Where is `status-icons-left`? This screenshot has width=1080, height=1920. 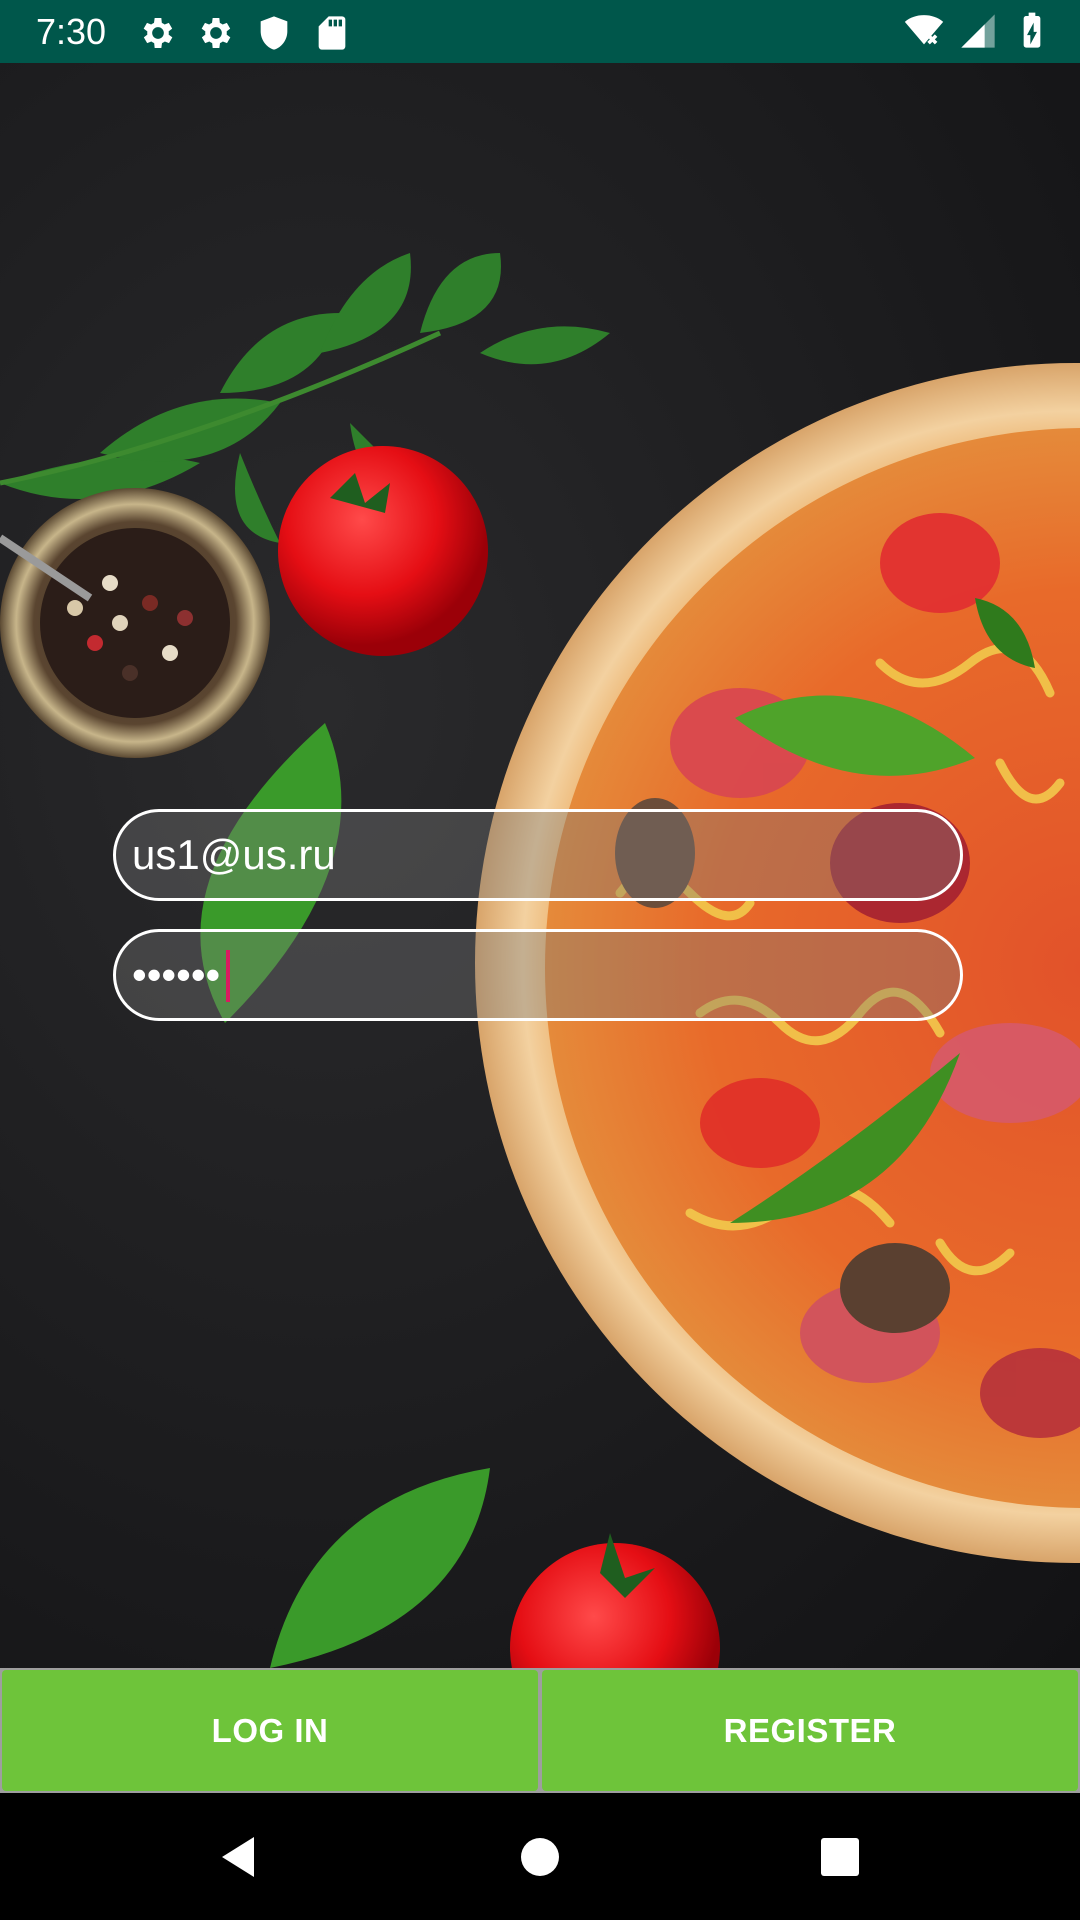
status-icons-left is located at coordinates (245, 33).